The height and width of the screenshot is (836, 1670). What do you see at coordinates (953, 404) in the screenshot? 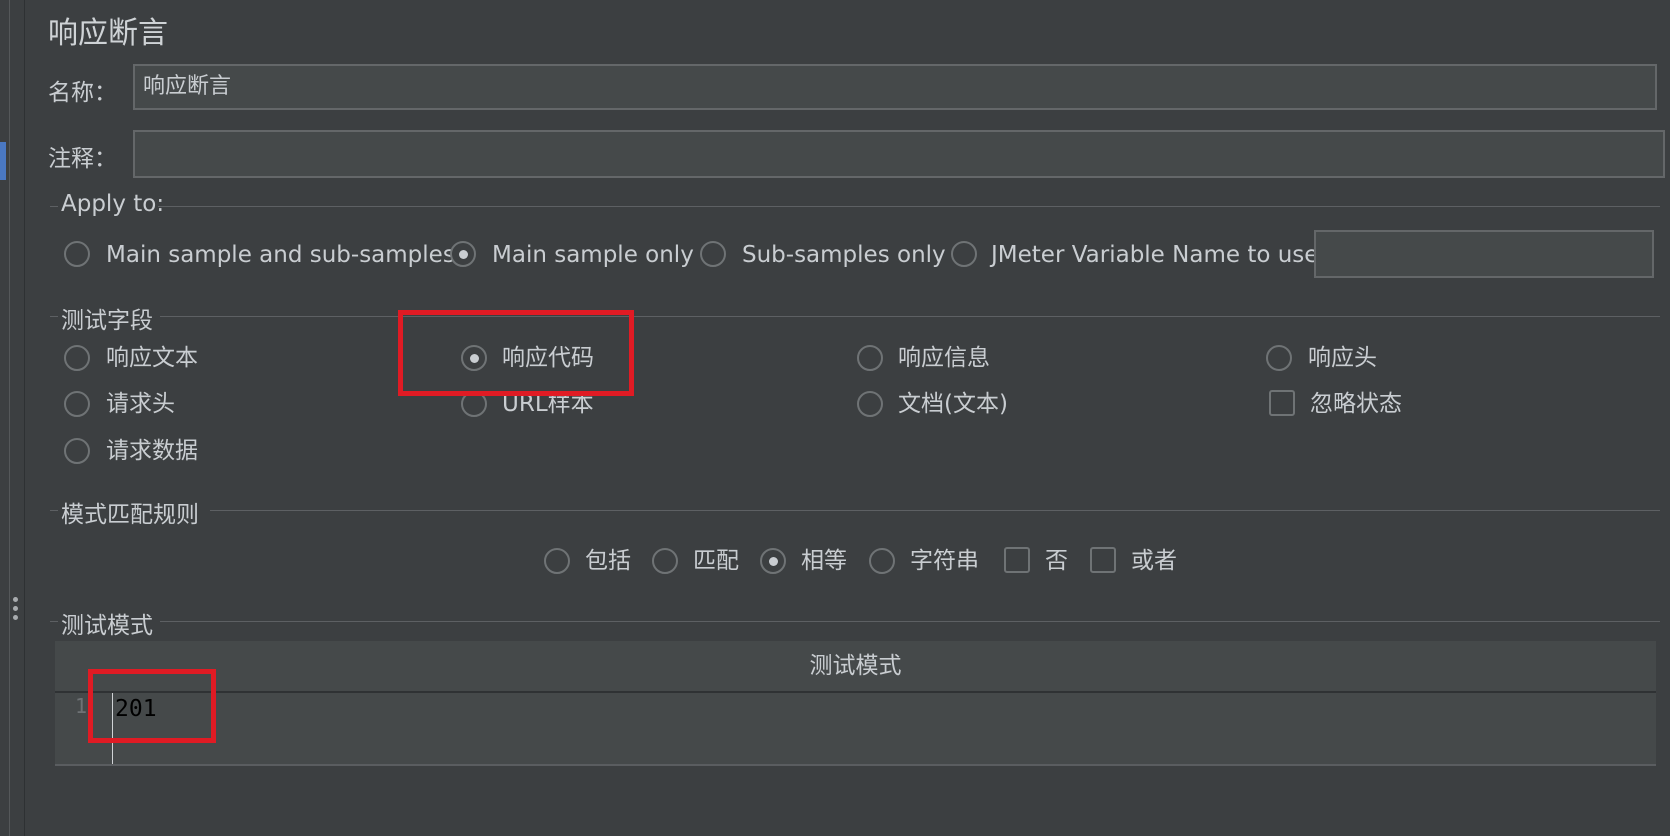
I see `field-document-label: 文档(文本)` at bounding box center [953, 404].